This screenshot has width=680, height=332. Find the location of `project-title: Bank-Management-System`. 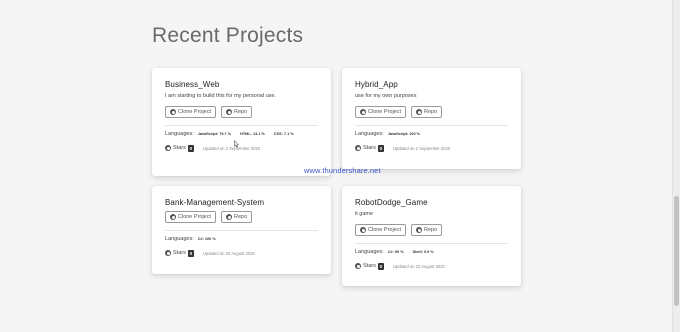

project-title: Bank-Management-System is located at coordinates (215, 202).